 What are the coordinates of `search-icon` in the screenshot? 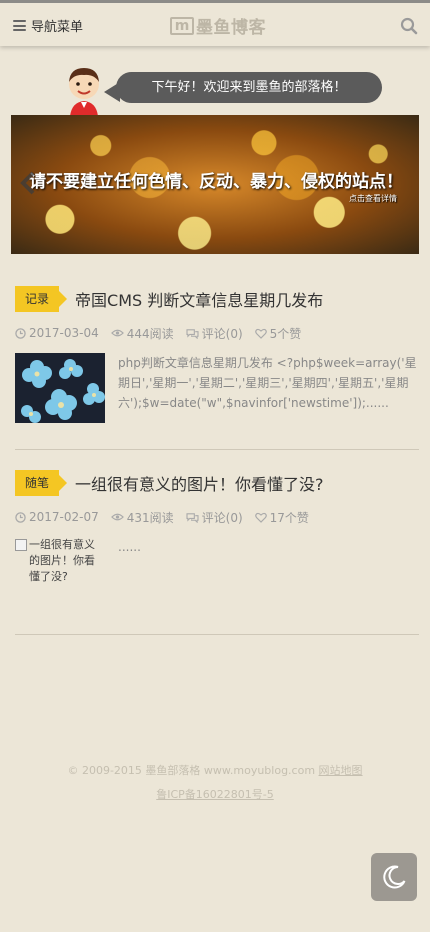 It's located at (409, 26).